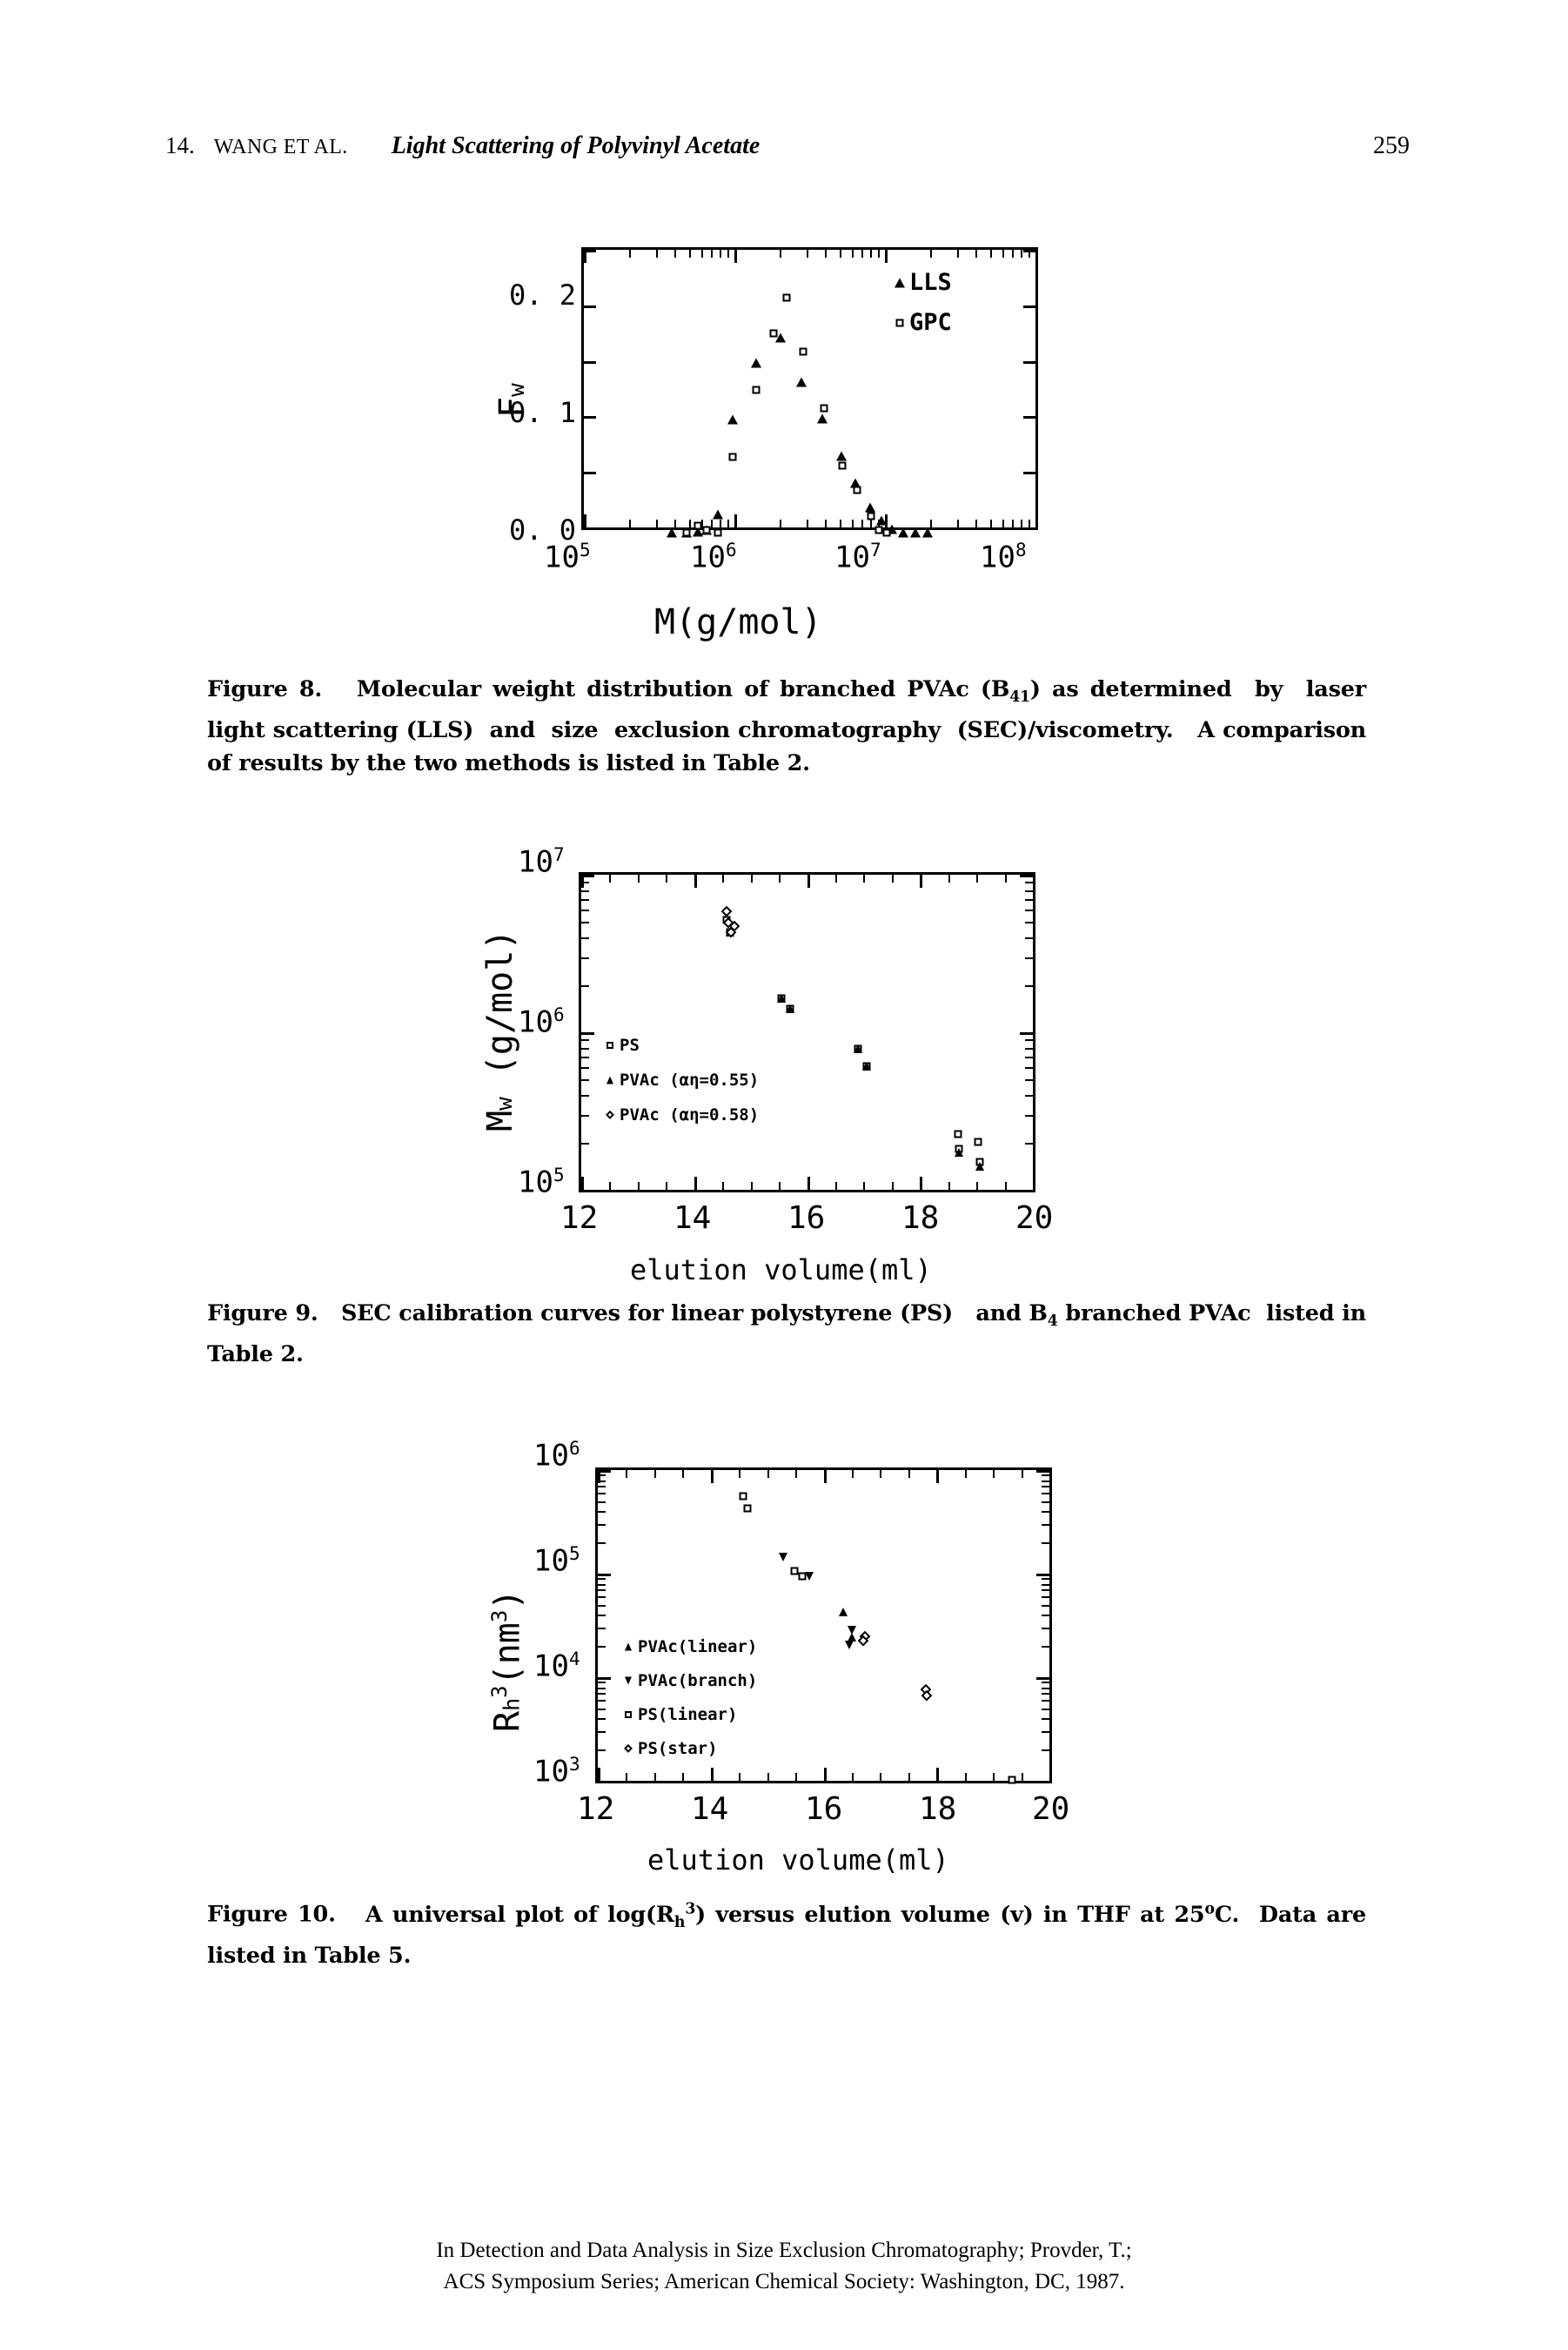 This screenshot has height=2350, width=1568. Describe the element at coordinates (500, 1030) in the screenshot. I see `fig9-y-axis-label: Mw (g/mol)` at that location.